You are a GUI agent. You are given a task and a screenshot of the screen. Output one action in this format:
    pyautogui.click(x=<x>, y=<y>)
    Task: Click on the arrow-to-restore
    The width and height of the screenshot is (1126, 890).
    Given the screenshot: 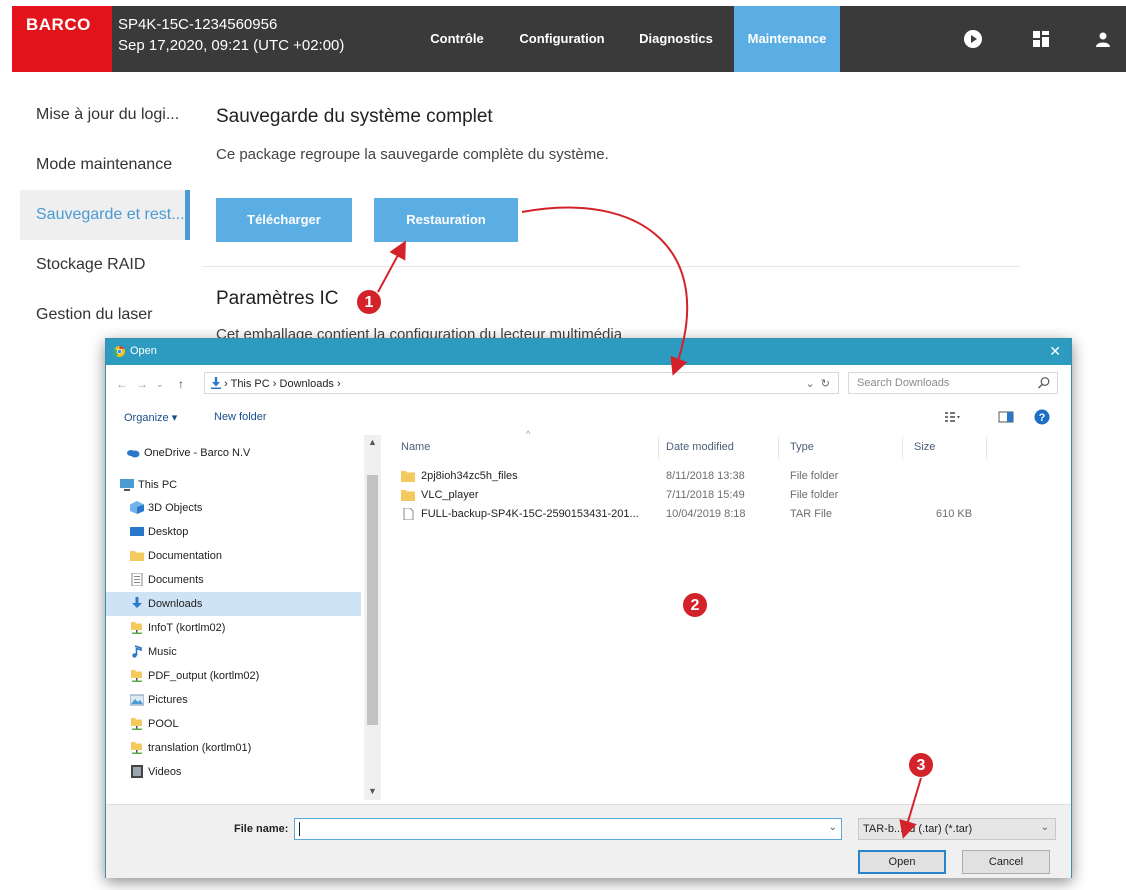 What is the action you would take?
    pyautogui.click(x=391, y=266)
    